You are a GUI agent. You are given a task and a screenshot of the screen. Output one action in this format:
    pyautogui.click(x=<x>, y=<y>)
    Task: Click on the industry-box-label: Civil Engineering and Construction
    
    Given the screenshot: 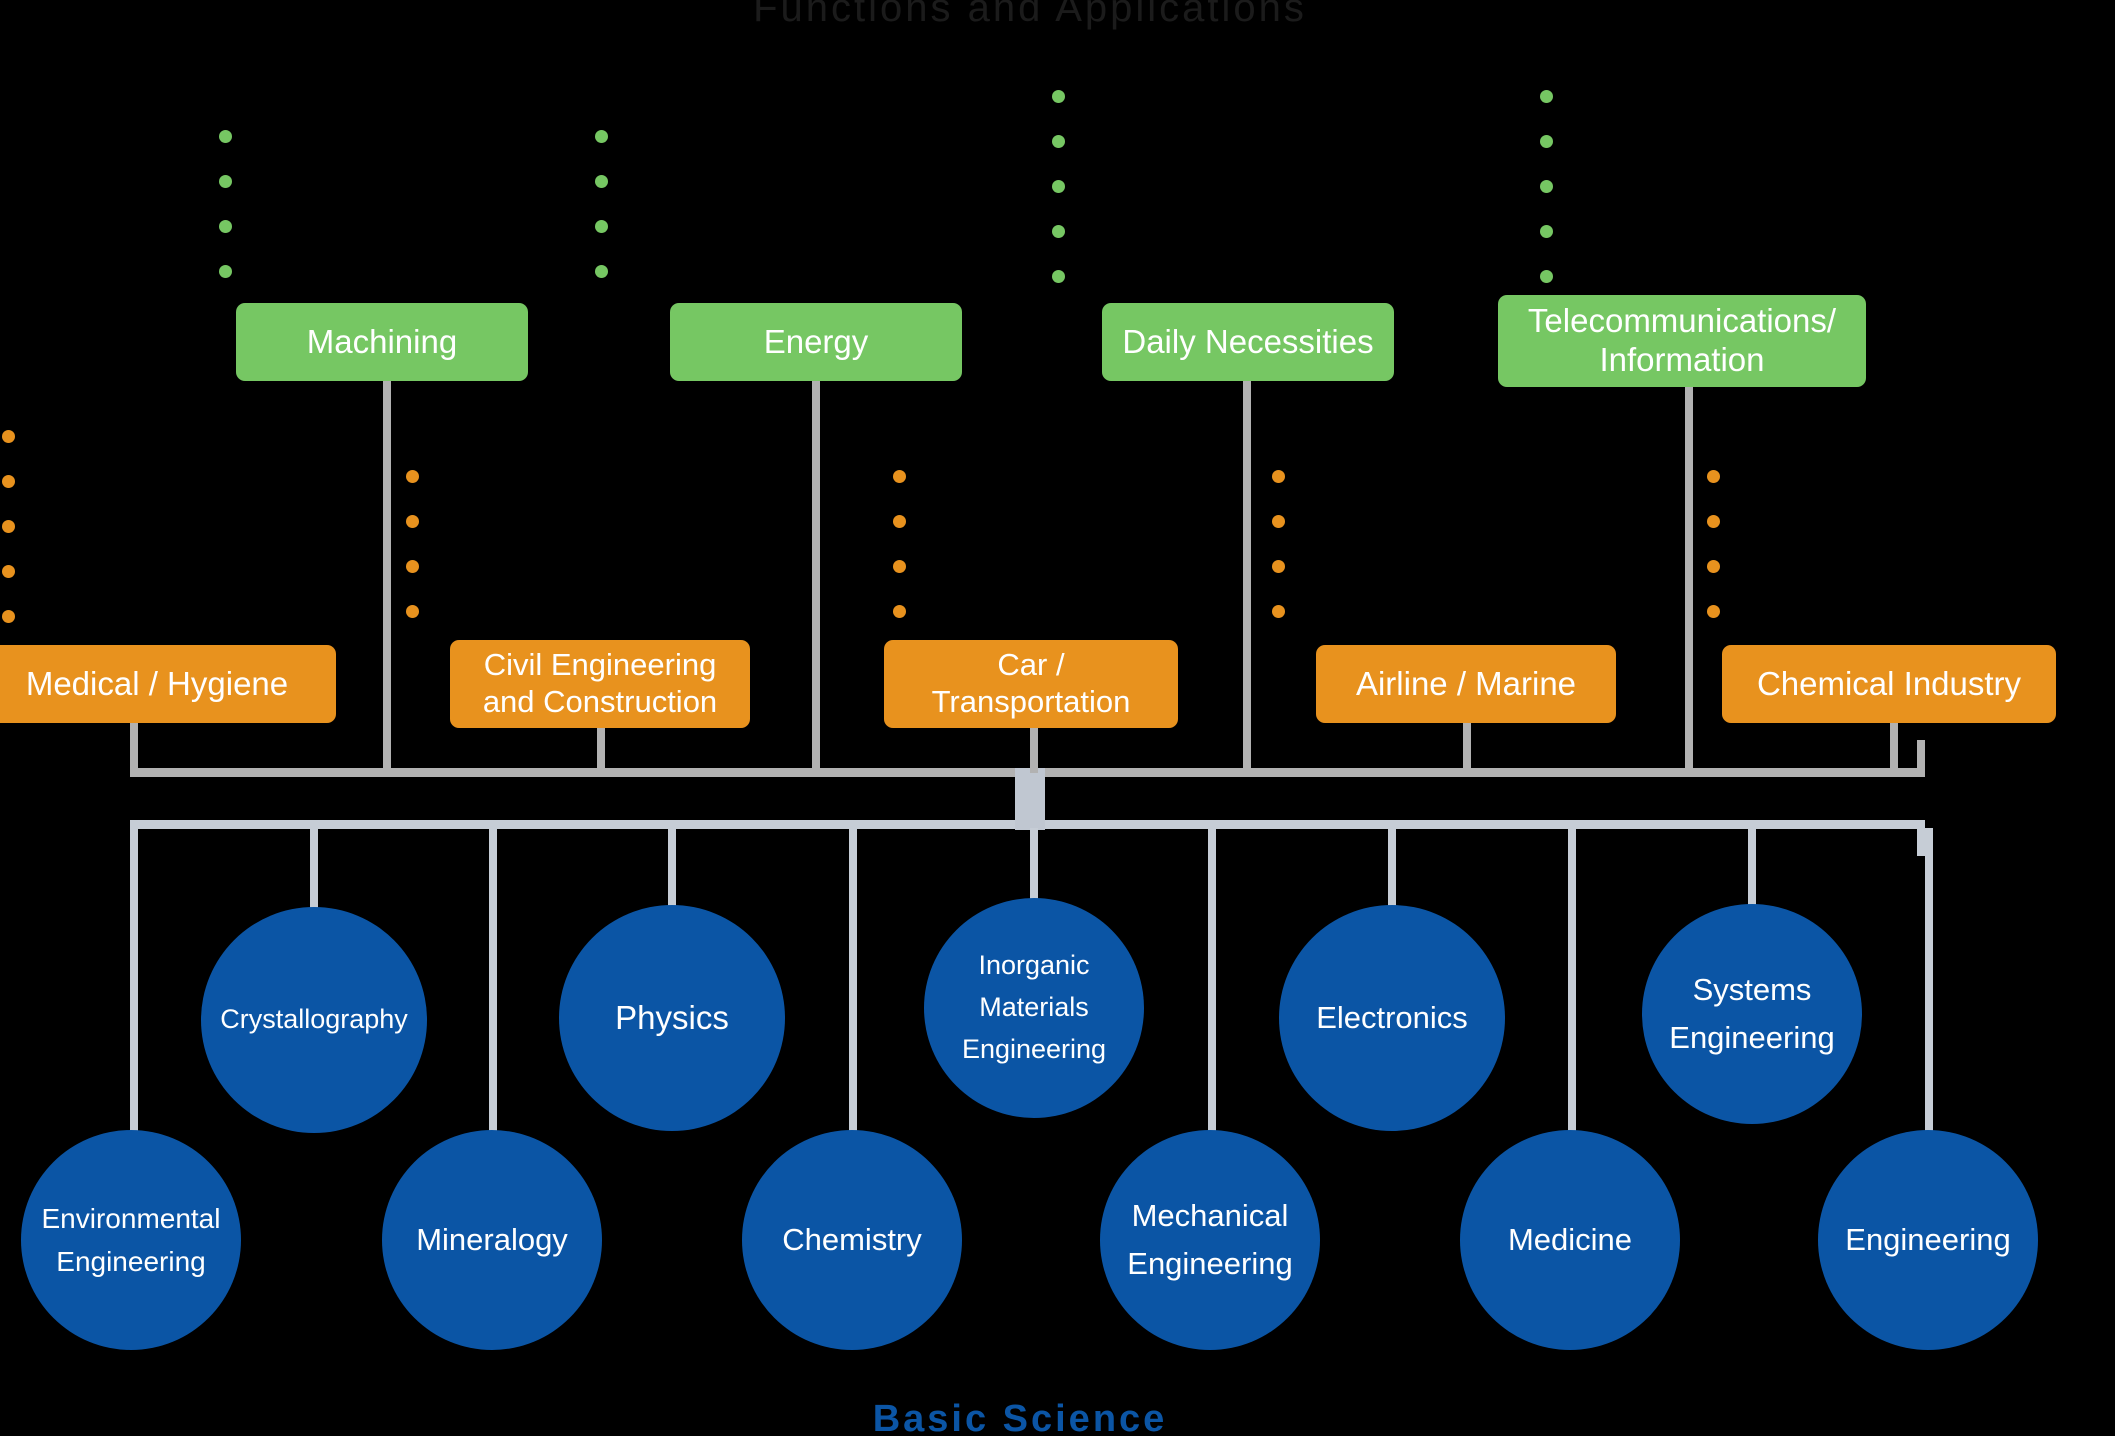 What is the action you would take?
    pyautogui.click(x=600, y=683)
    